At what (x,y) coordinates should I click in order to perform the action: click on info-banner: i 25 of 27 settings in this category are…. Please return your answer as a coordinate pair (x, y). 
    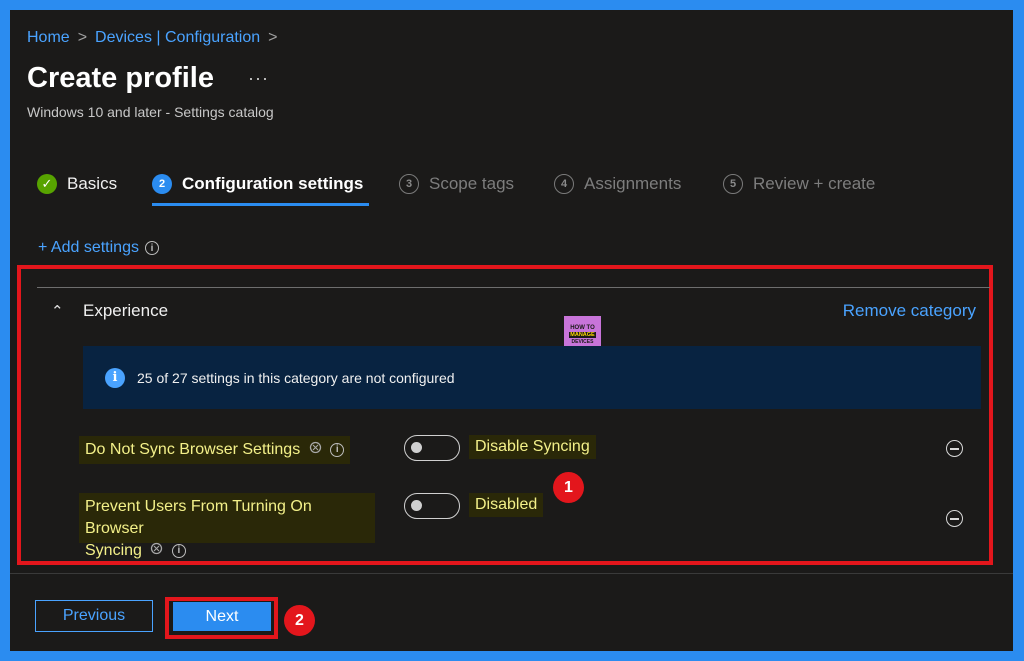
    Looking at the image, I should click on (532, 377).